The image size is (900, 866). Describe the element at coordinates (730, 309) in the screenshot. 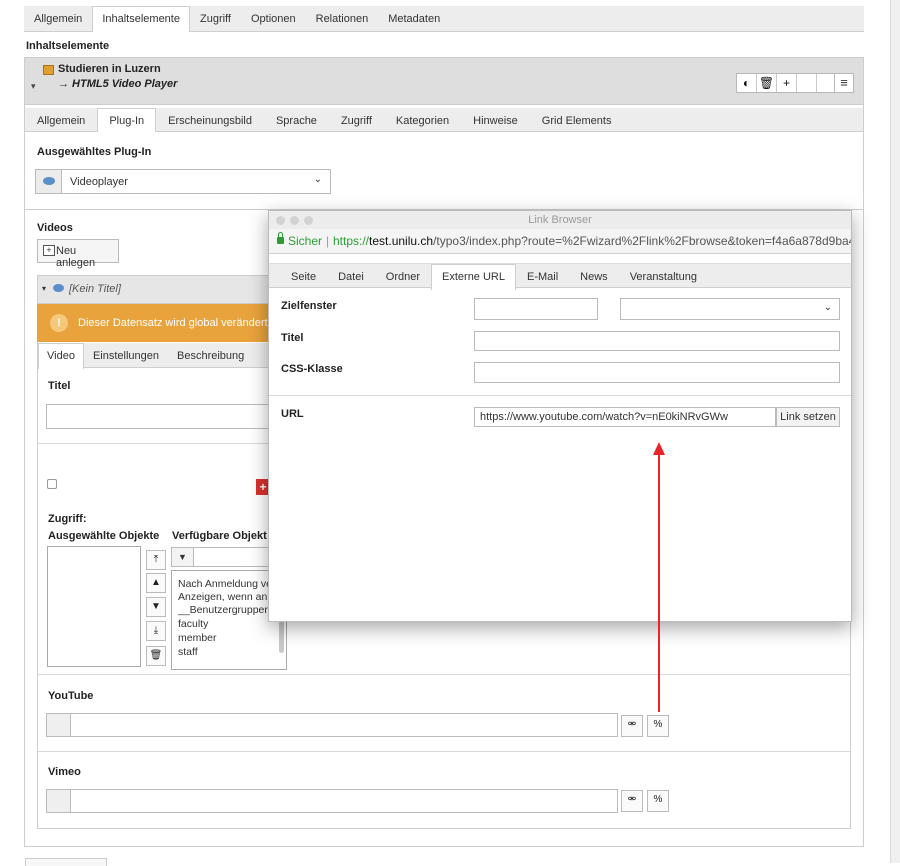

I see `target-window-select: ⌄` at that location.